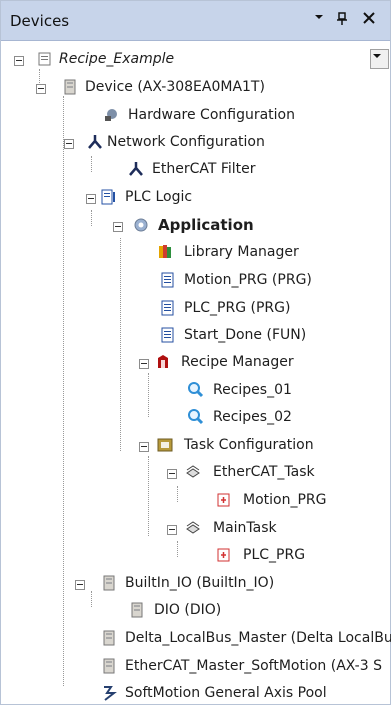 This screenshot has width=391, height=706. I want to click on tree-label: Network Configuration, so click(186, 142).